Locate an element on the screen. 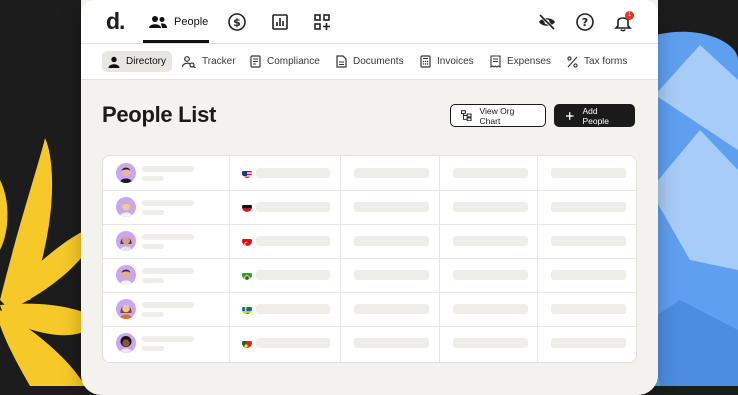 The width and height of the screenshot is (738, 395). nav-item-people: People is located at coordinates (178, 22).